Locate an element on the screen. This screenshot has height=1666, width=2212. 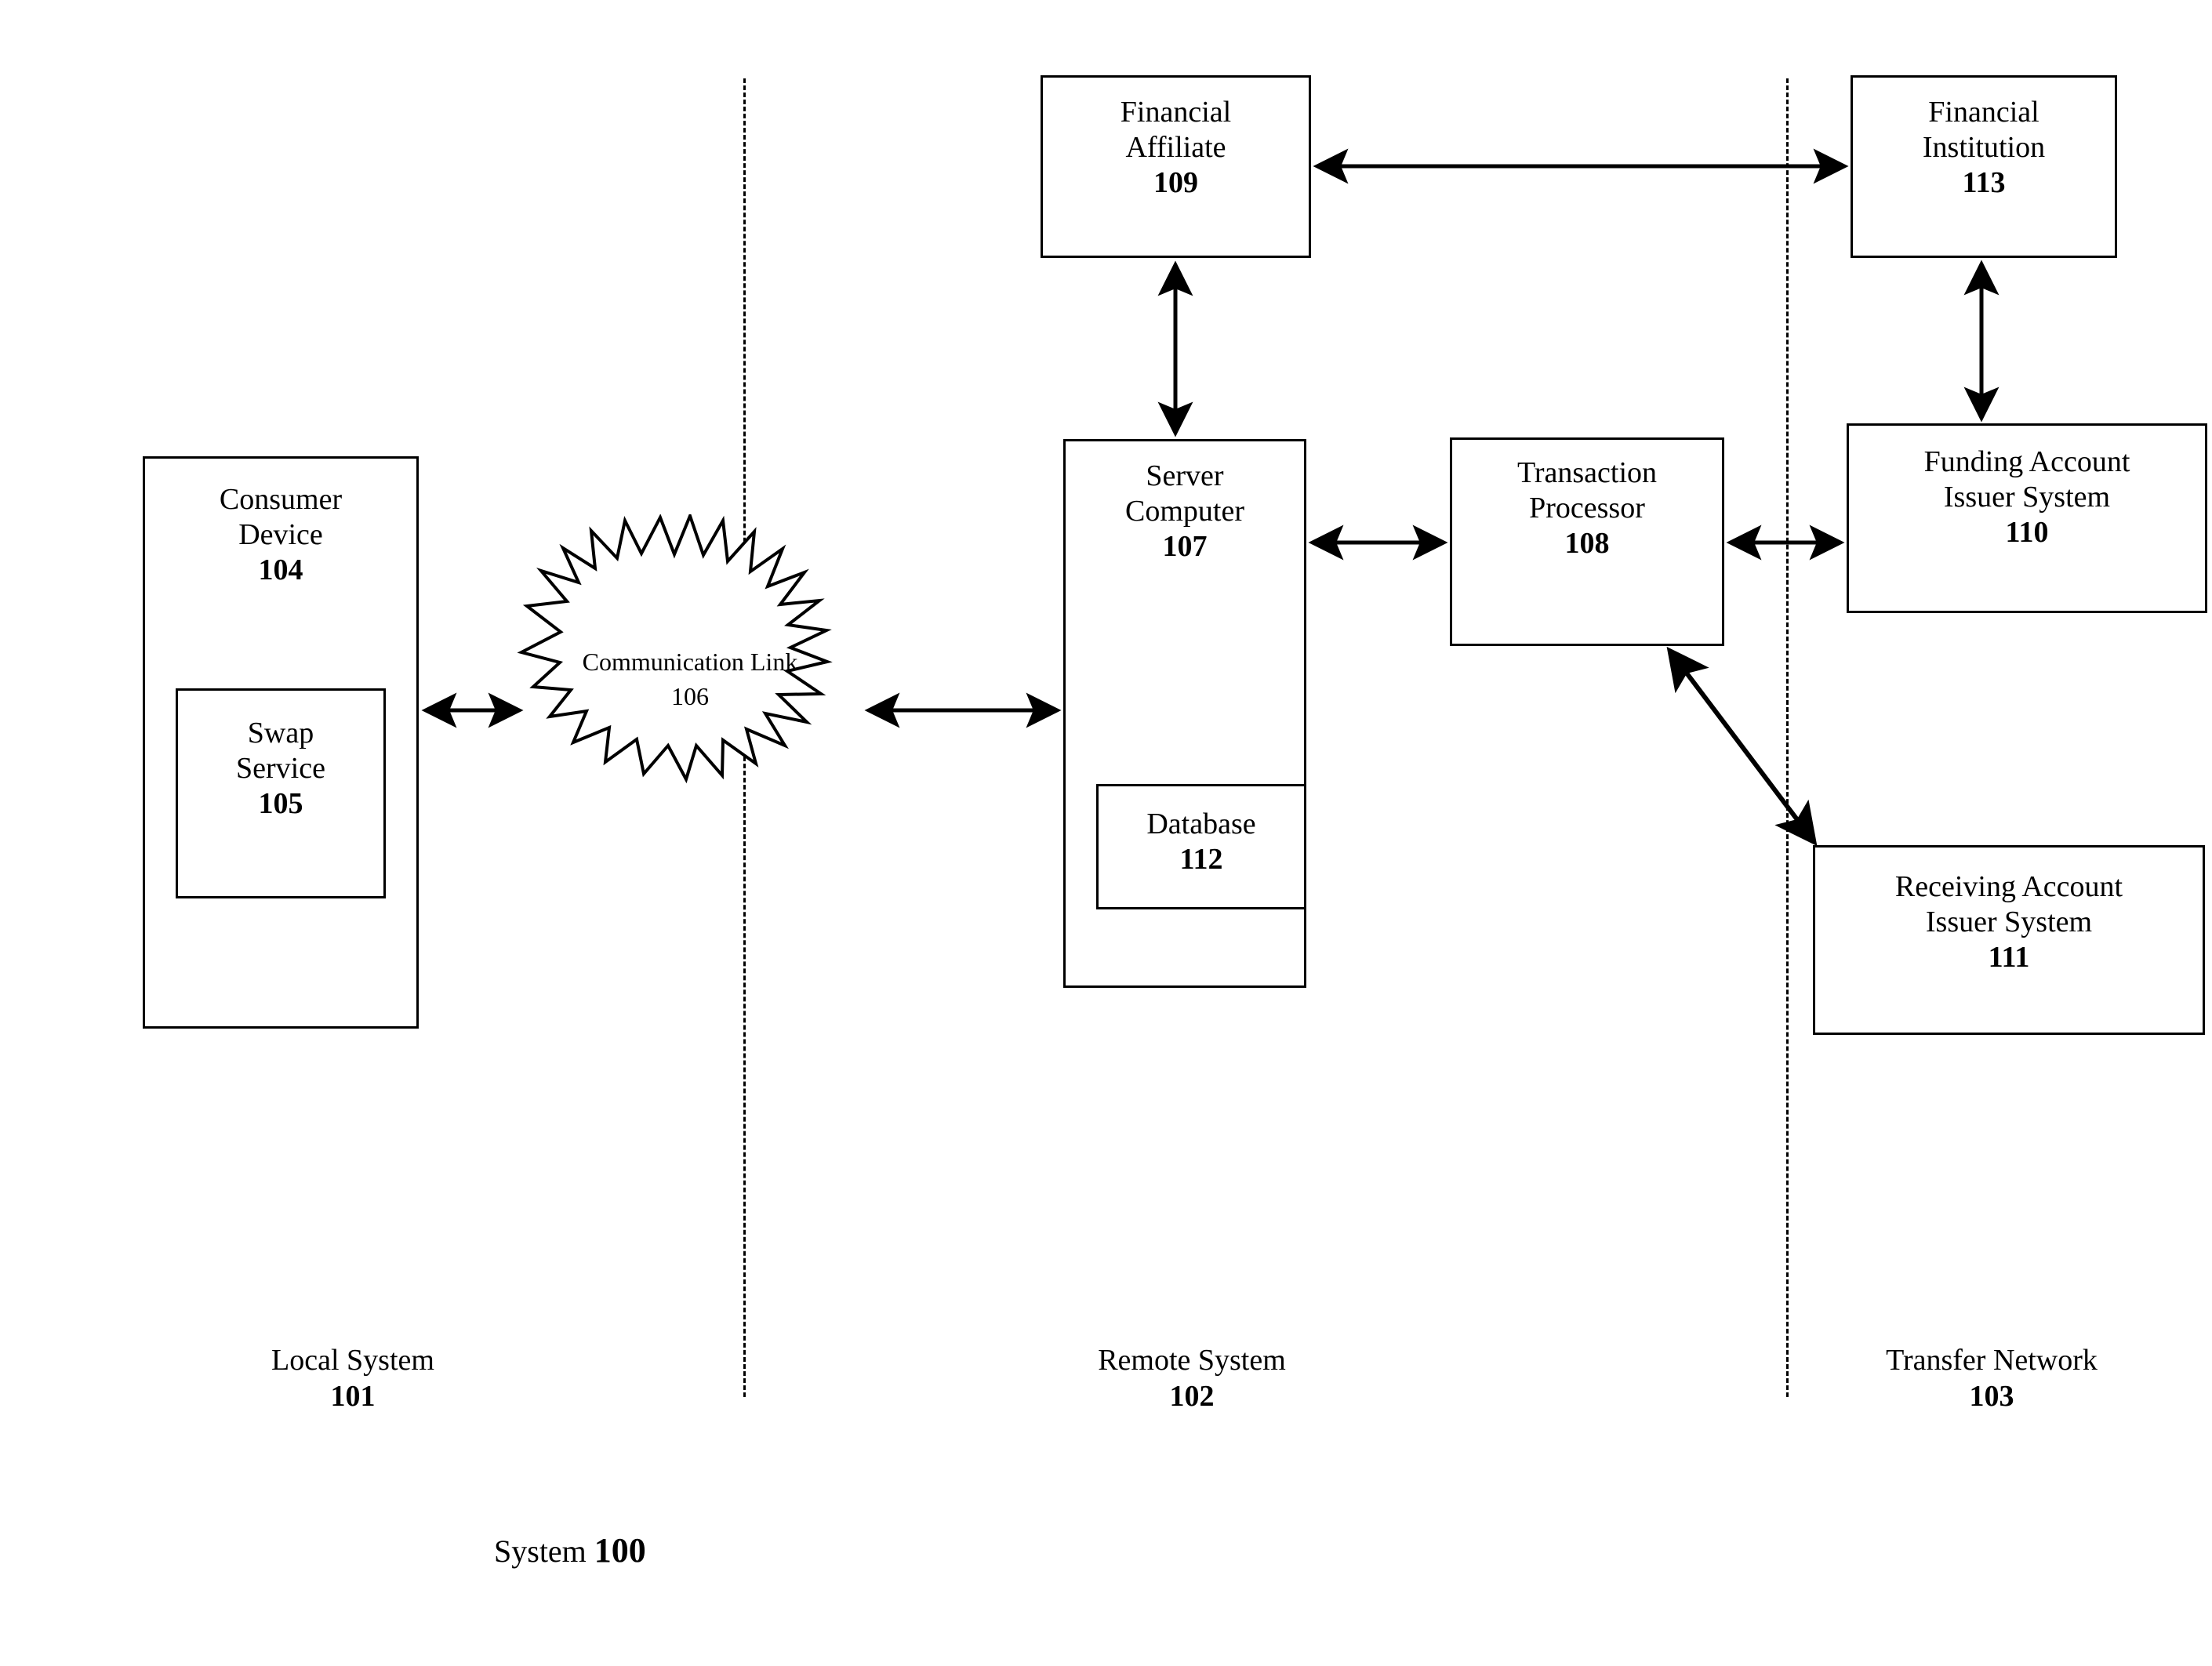
node-swap-service: Swap Service 105 is located at coordinates (281, 793).